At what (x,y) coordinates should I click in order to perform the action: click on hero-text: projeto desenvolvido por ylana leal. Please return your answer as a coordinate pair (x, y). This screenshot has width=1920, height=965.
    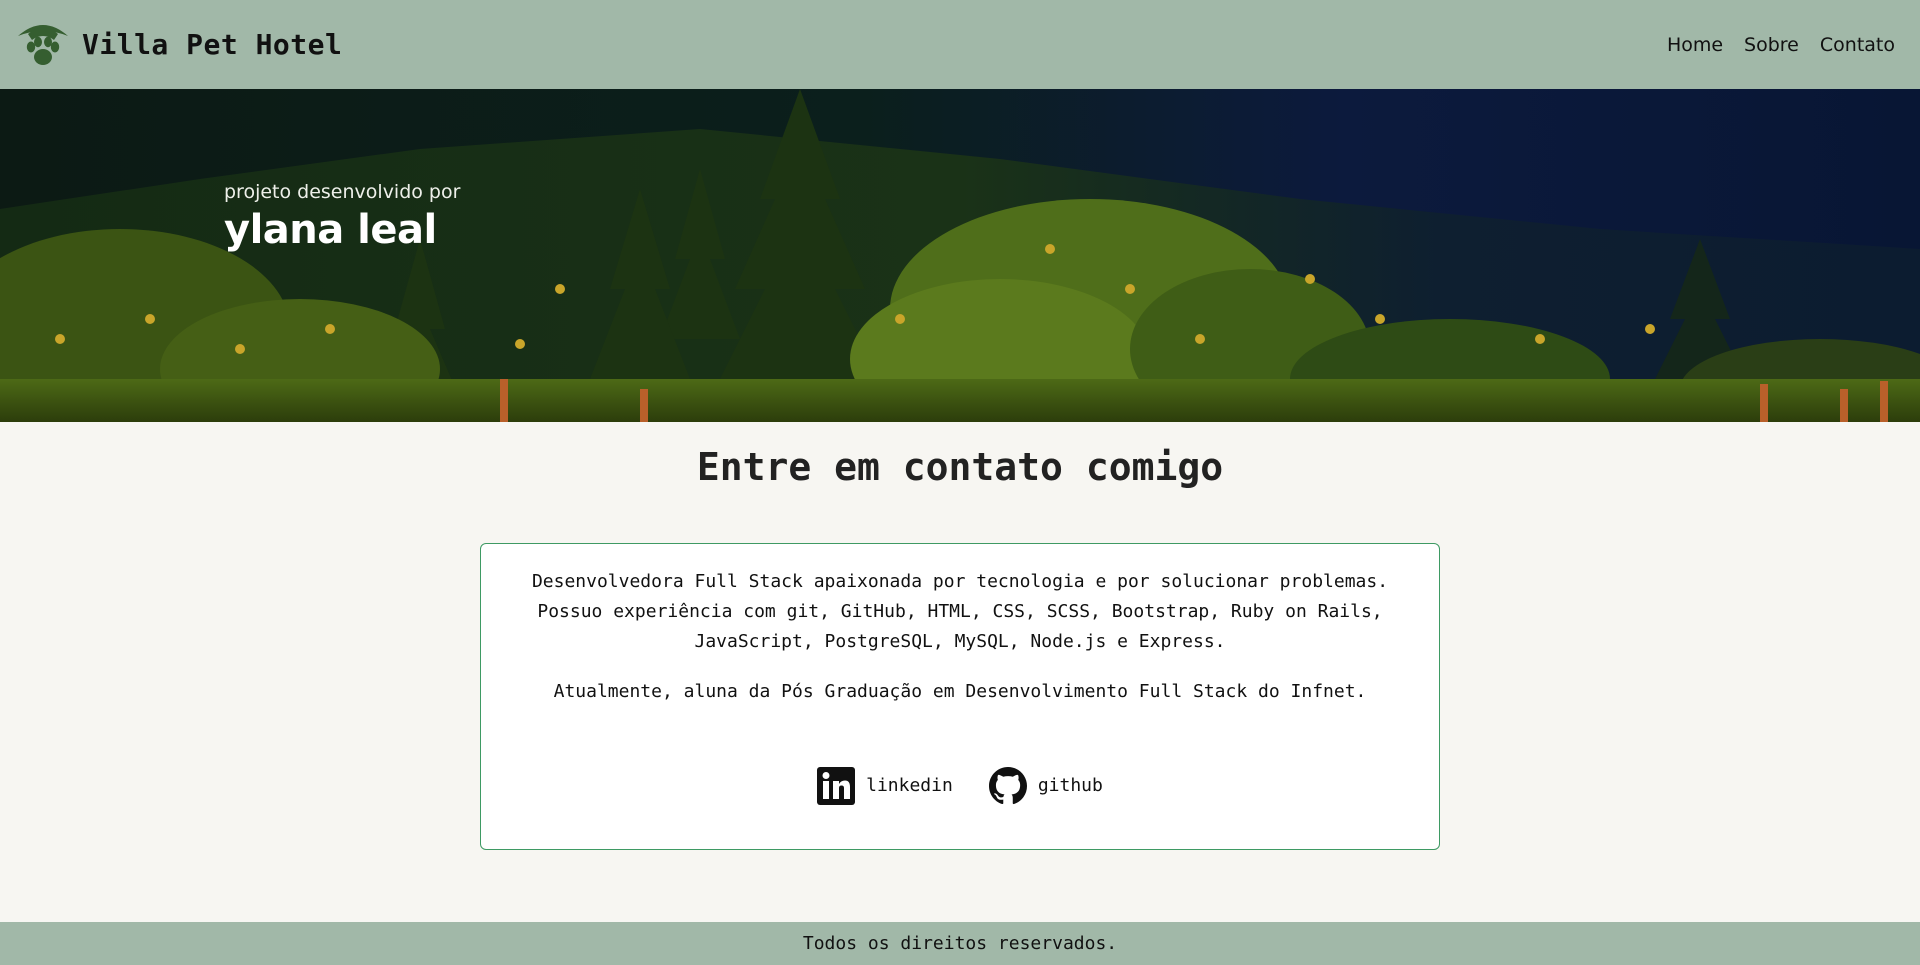
    Looking at the image, I should click on (342, 217).